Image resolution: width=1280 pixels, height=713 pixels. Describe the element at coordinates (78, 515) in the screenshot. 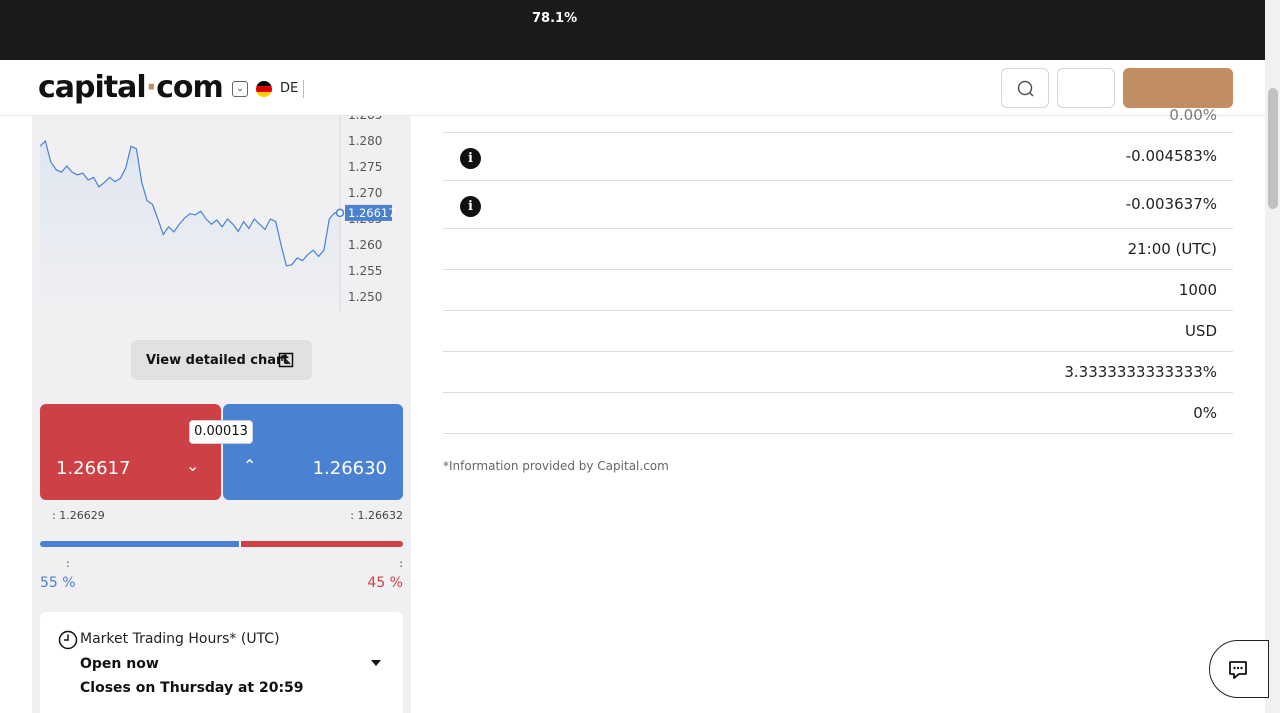

I see `low-price-label: : 1.26629` at that location.